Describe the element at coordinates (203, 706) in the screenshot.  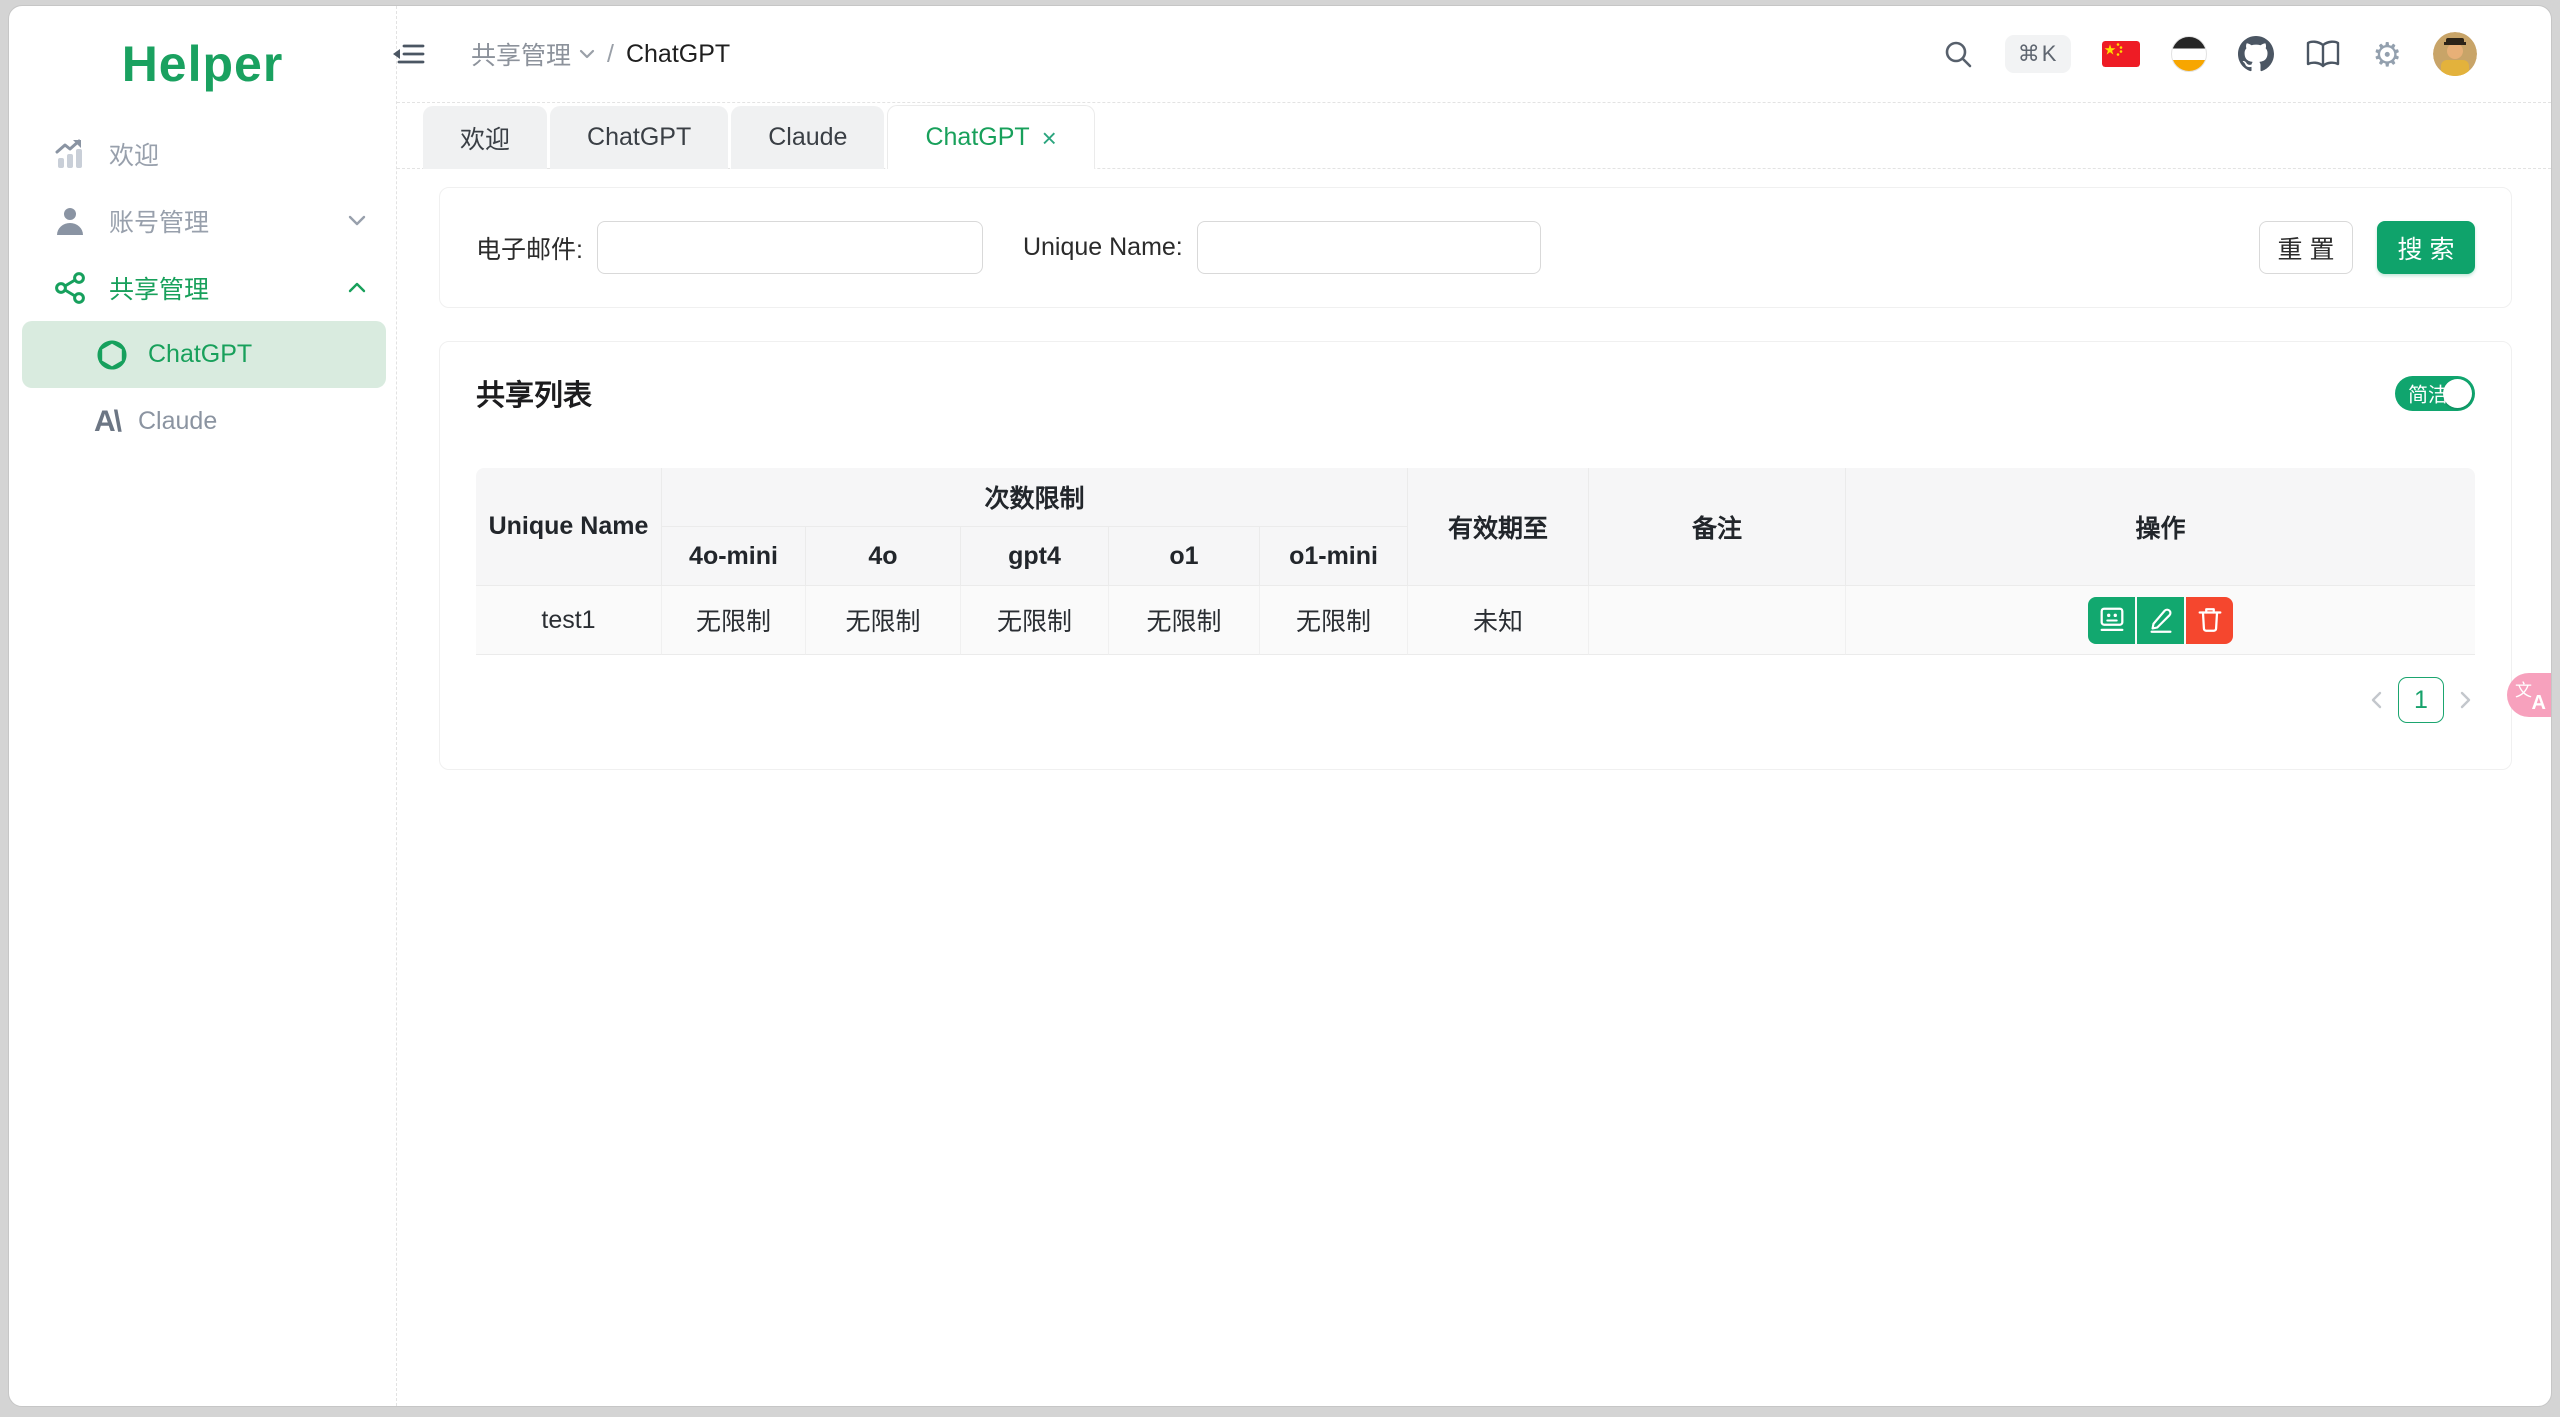
I see `sidebar: Helper 欢迎 账号管理 共享管理 ChatGPT A\ Claude` at that location.